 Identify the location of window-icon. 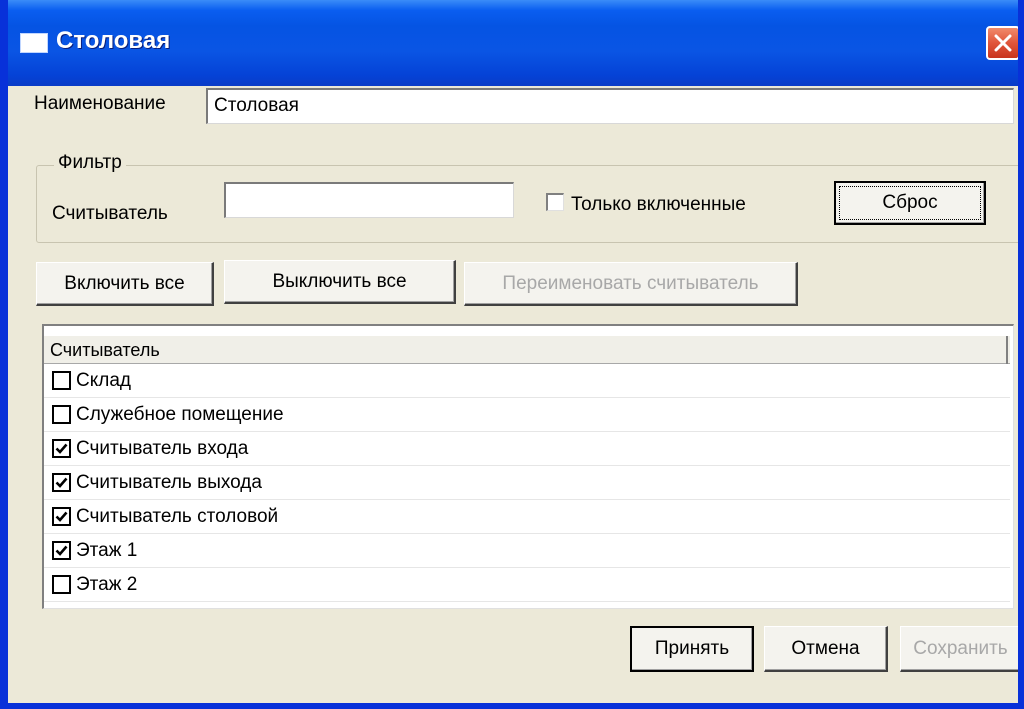
(34, 43).